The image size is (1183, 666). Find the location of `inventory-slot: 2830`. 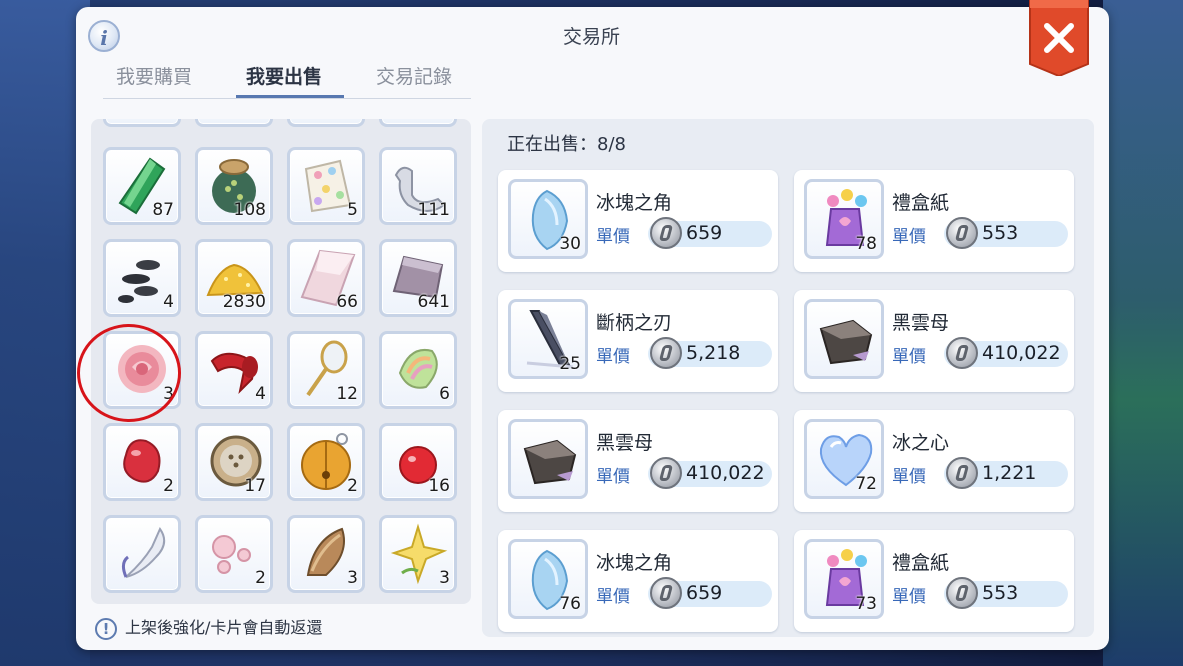

inventory-slot: 2830 is located at coordinates (234, 278).